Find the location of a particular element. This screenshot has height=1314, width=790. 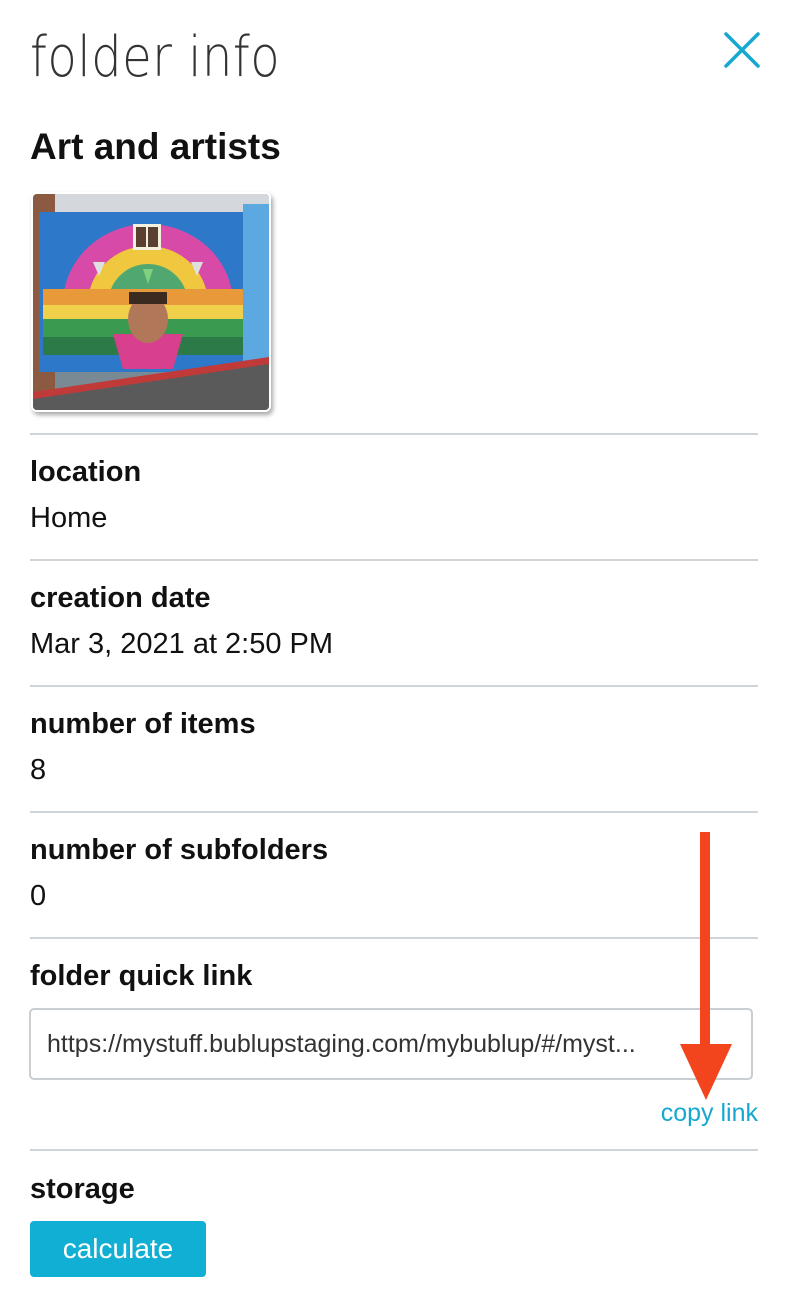

calculate-button: calculate is located at coordinates (118, 1249).